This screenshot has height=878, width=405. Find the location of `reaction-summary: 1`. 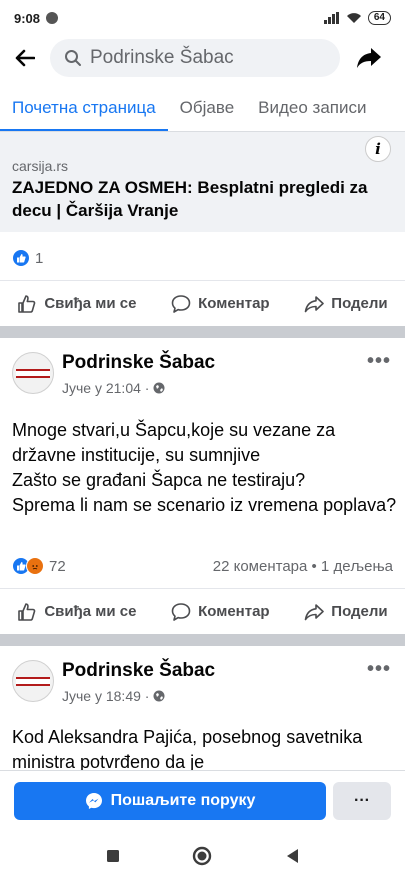

reaction-summary: 1 is located at coordinates (27, 258).